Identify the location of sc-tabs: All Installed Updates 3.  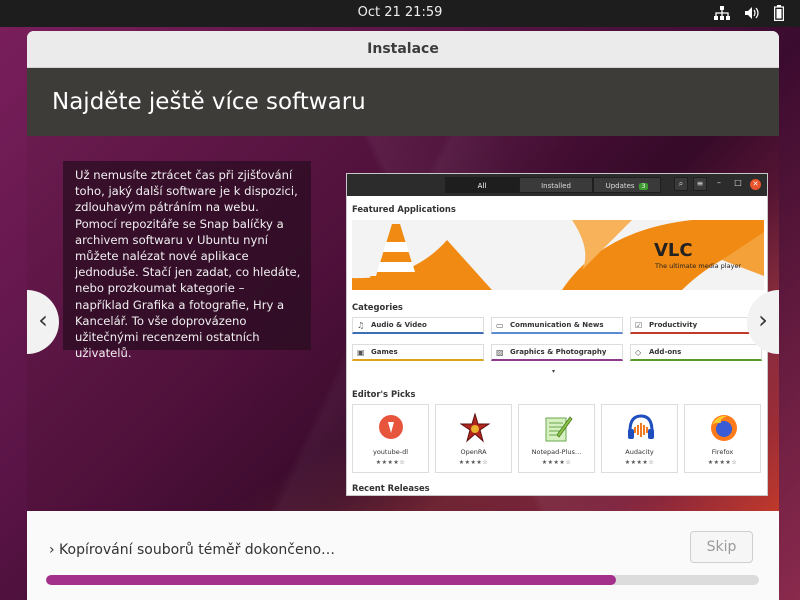
(553, 185).